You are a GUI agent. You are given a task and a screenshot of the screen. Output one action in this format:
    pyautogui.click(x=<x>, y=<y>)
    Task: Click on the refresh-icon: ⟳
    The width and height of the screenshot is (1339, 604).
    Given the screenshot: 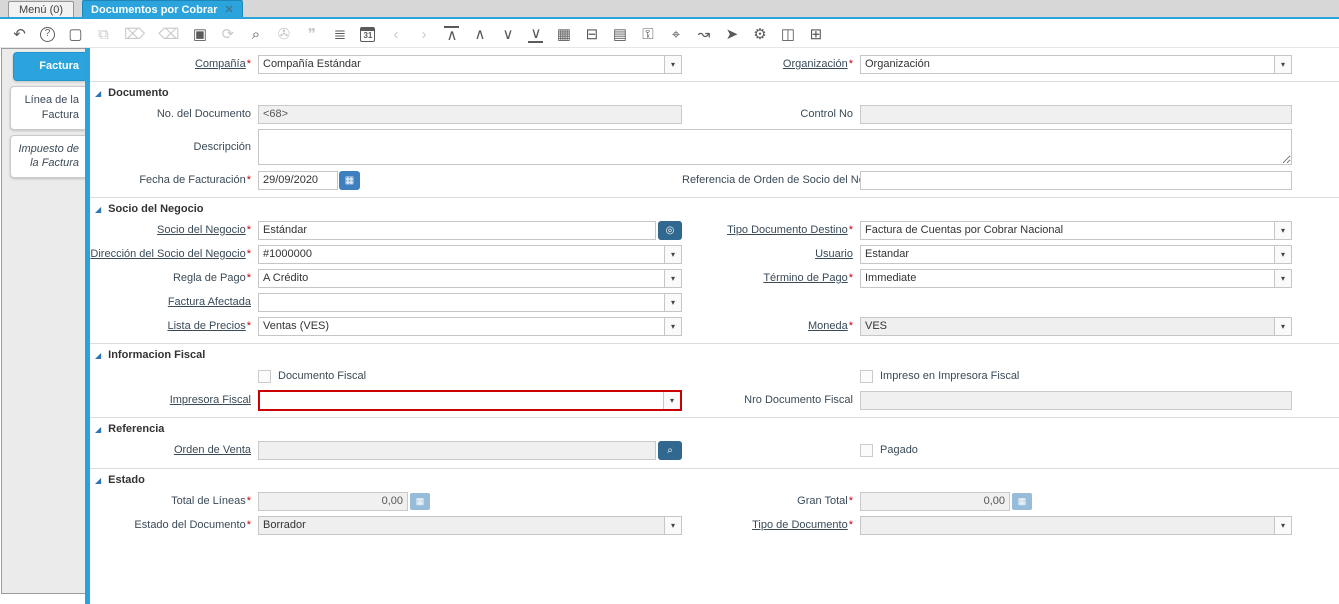 What is the action you would take?
    pyautogui.click(x=227, y=34)
    